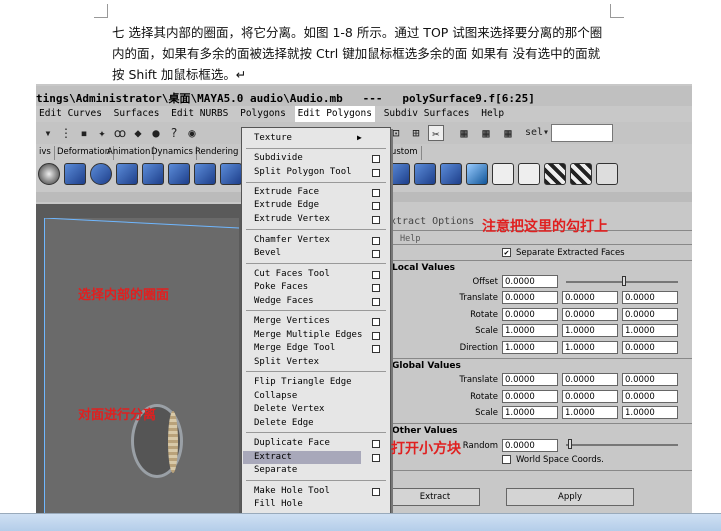 This screenshot has height=531, width=721. What do you see at coordinates (334, 114) in the screenshot?
I see `menu-edit-polygons: Edit Polygons` at bounding box center [334, 114].